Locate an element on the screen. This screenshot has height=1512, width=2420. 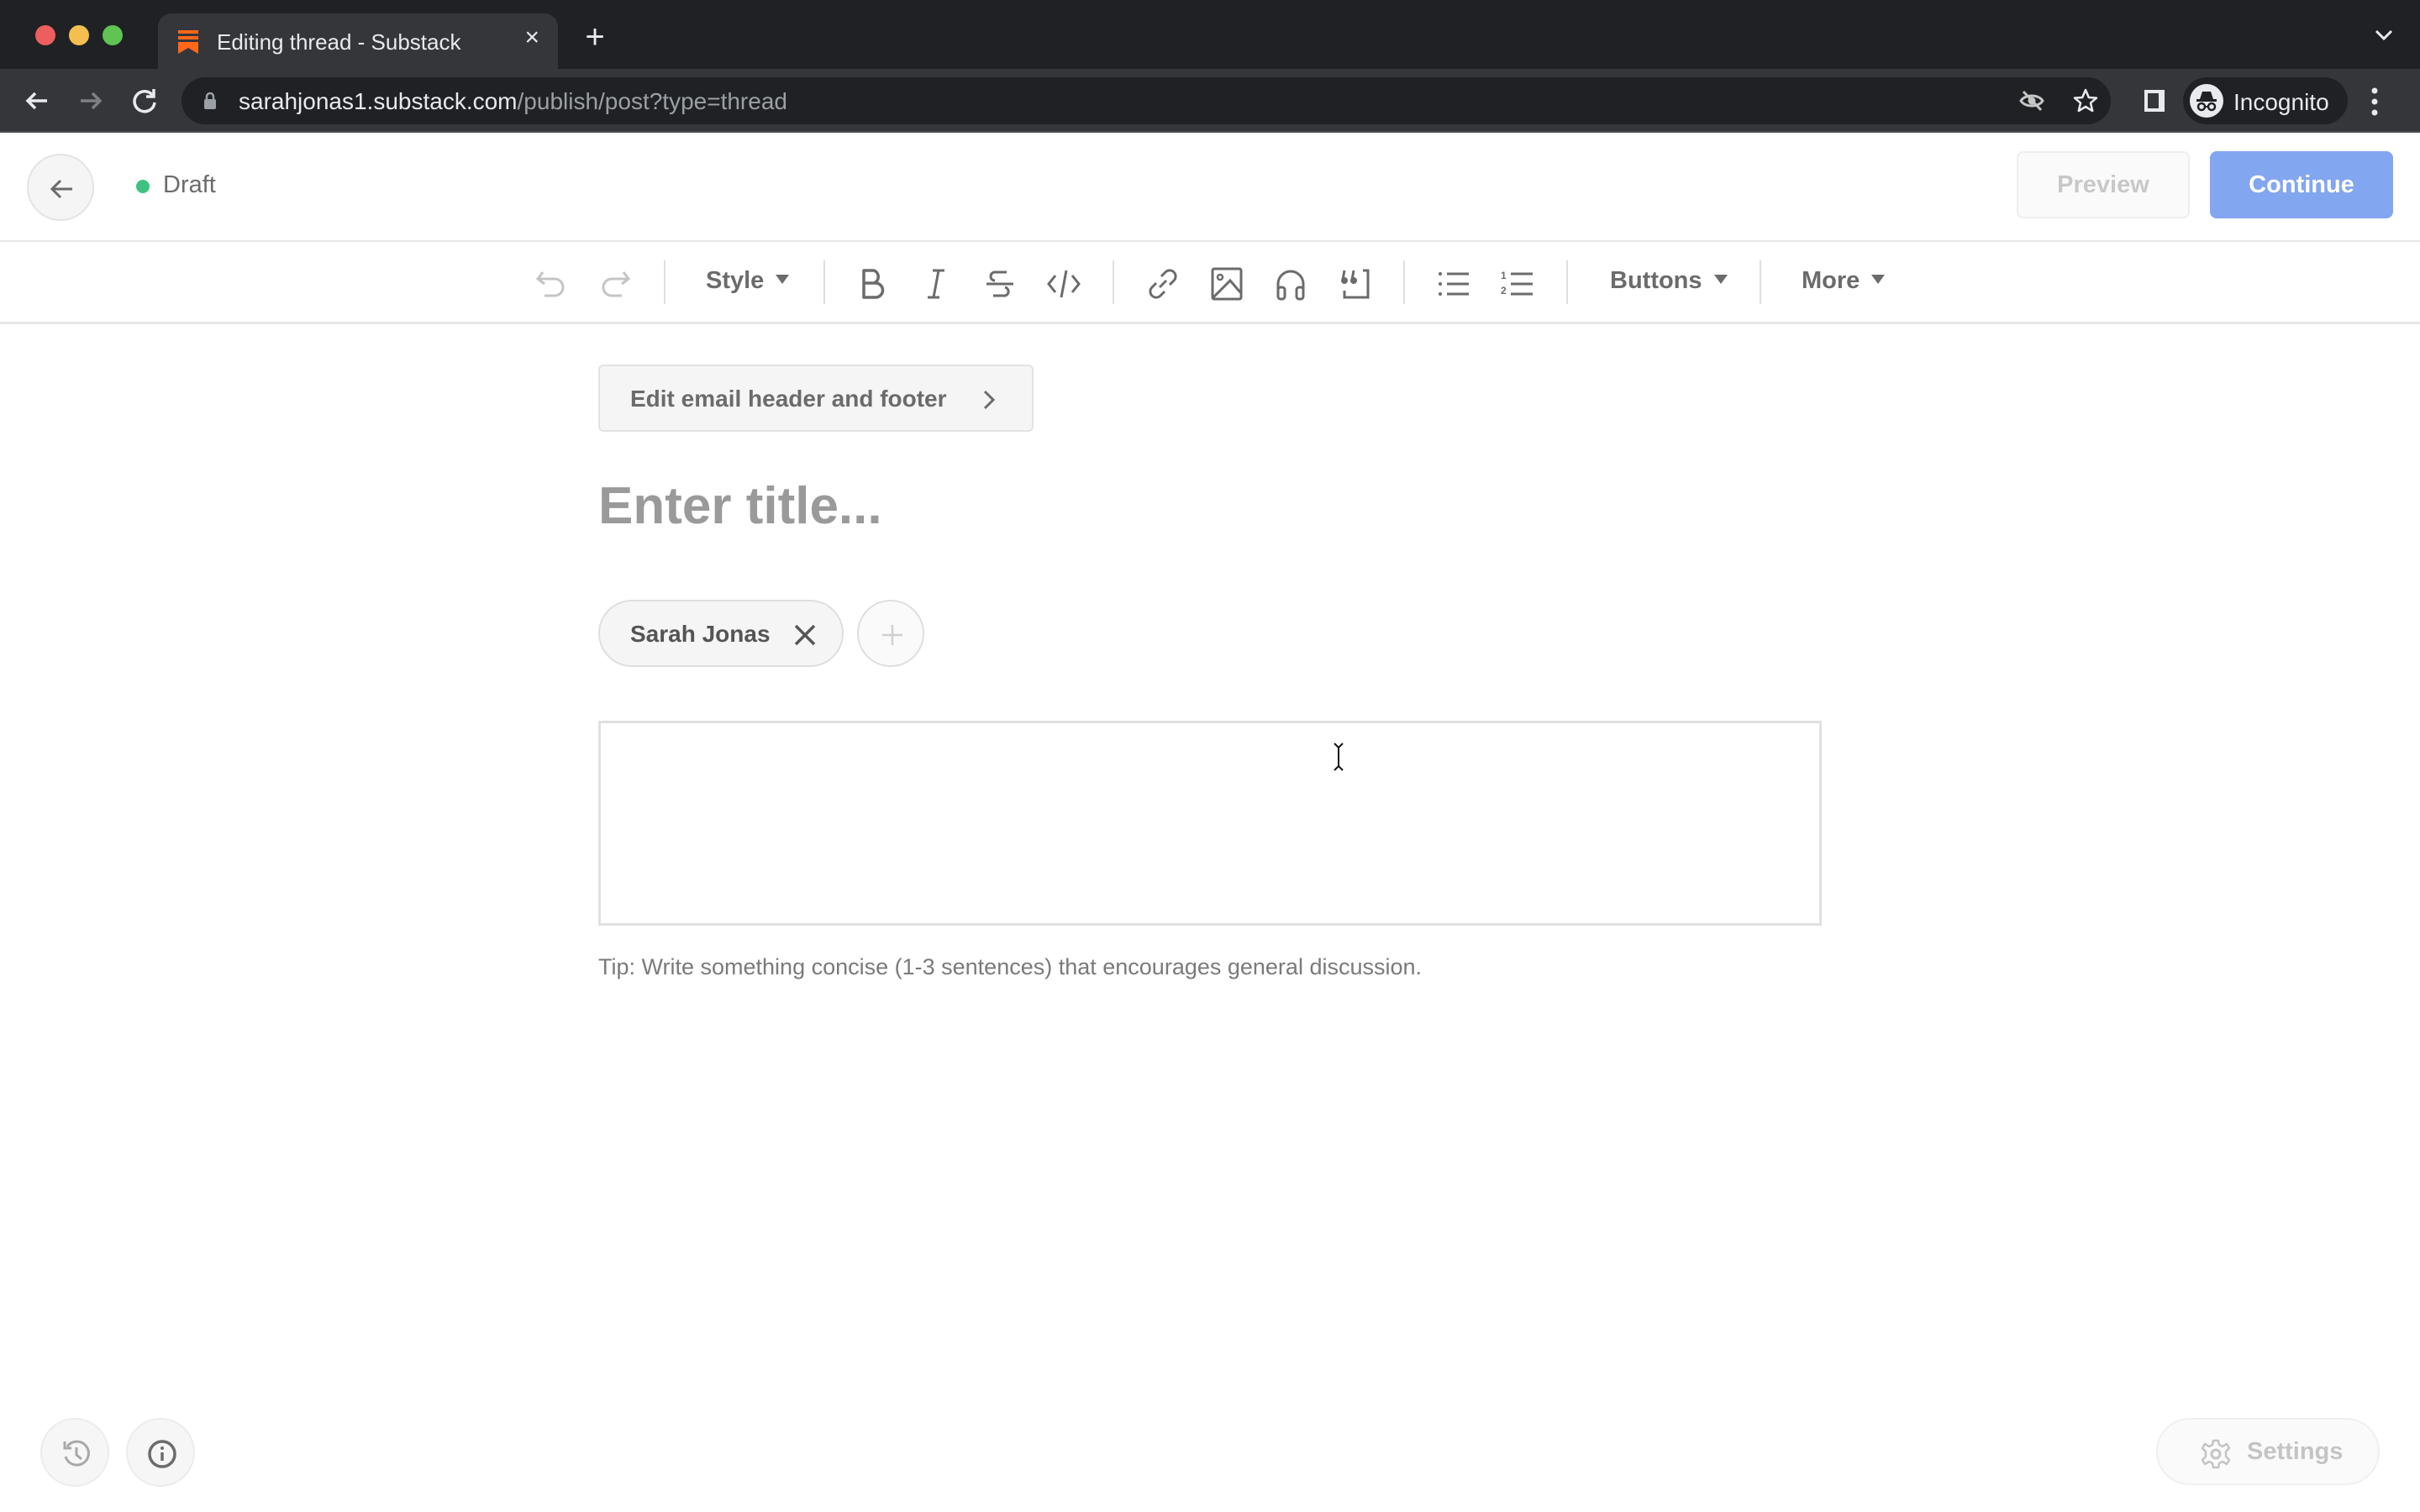
back-button is located at coordinates (60, 187).